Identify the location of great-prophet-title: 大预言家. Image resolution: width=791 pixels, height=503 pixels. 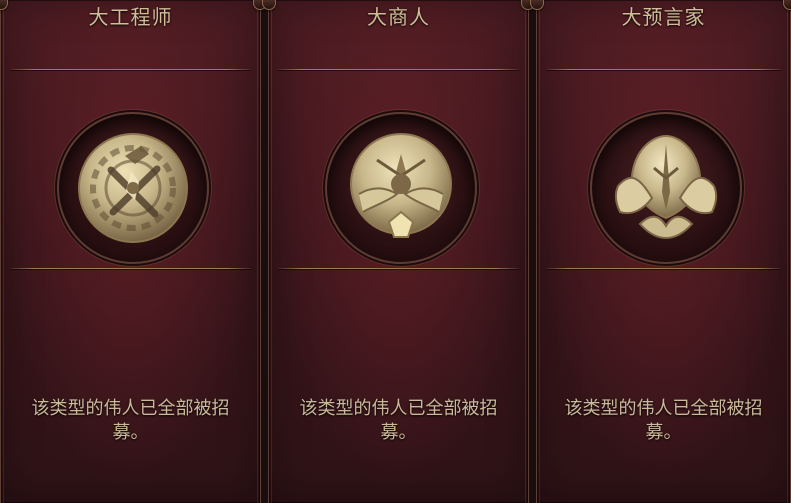
(663, 17).